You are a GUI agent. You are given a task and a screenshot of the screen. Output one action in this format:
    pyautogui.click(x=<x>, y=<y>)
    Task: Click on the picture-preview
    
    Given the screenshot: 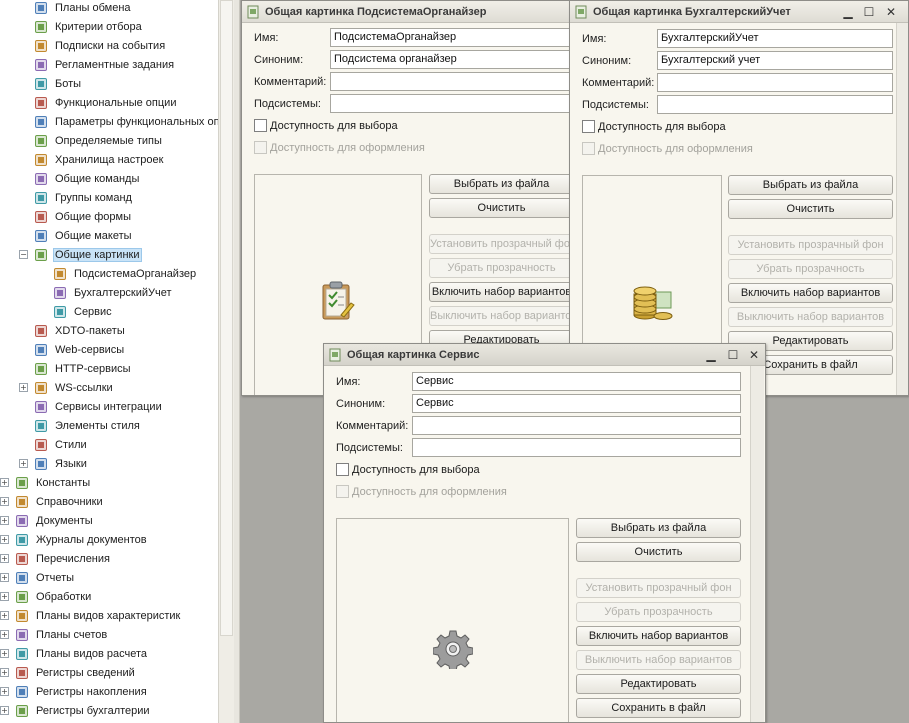 What is the action you would take?
    pyautogui.click(x=452, y=620)
    